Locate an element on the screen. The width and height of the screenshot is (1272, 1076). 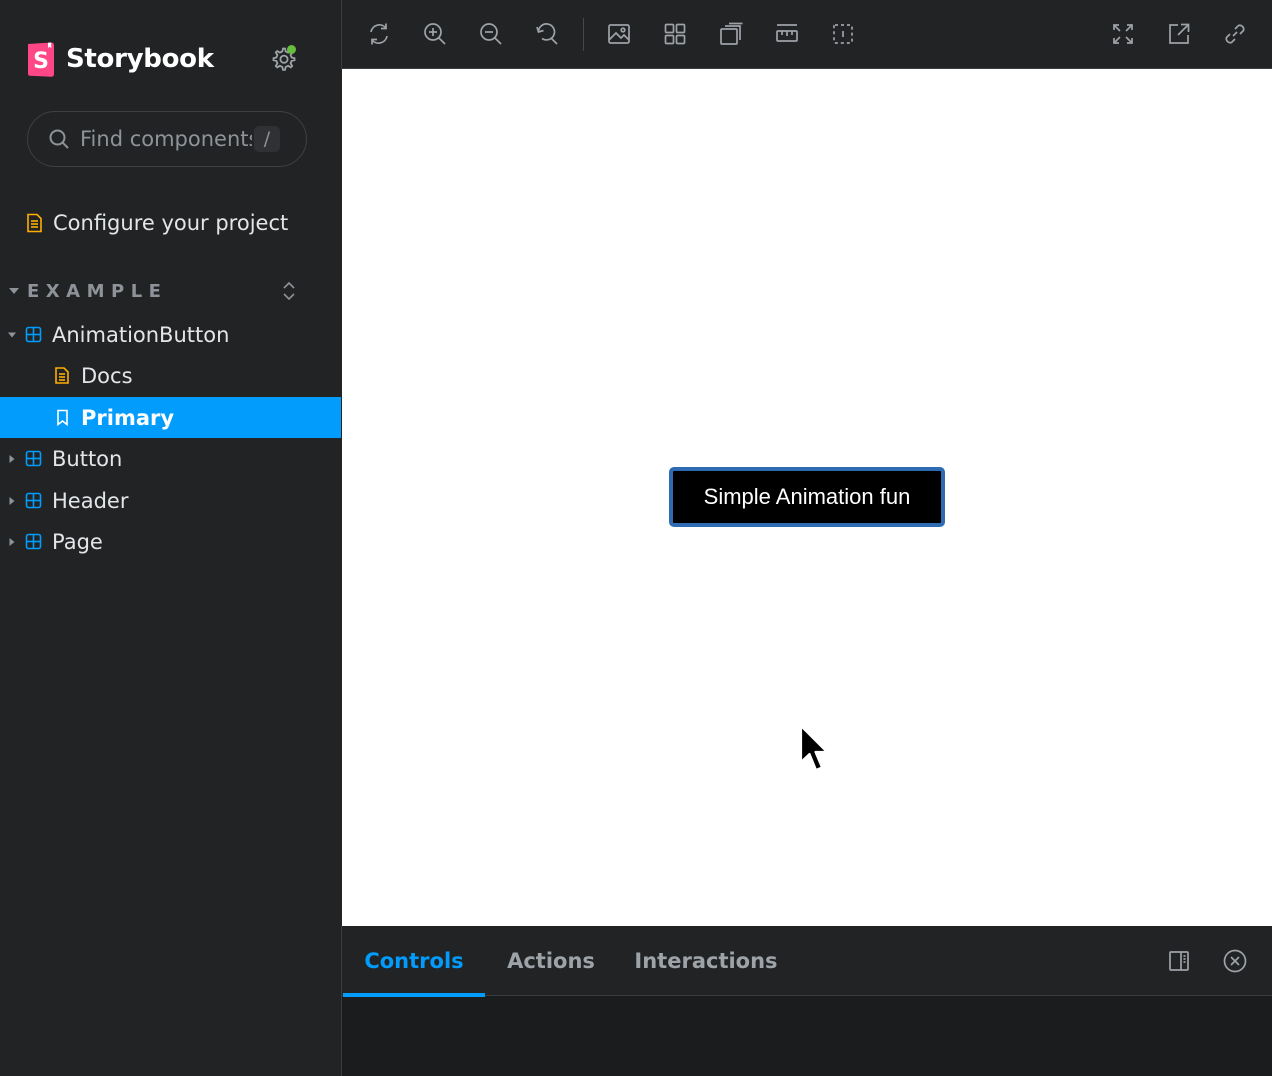
search-input is located at coordinates (166, 139).